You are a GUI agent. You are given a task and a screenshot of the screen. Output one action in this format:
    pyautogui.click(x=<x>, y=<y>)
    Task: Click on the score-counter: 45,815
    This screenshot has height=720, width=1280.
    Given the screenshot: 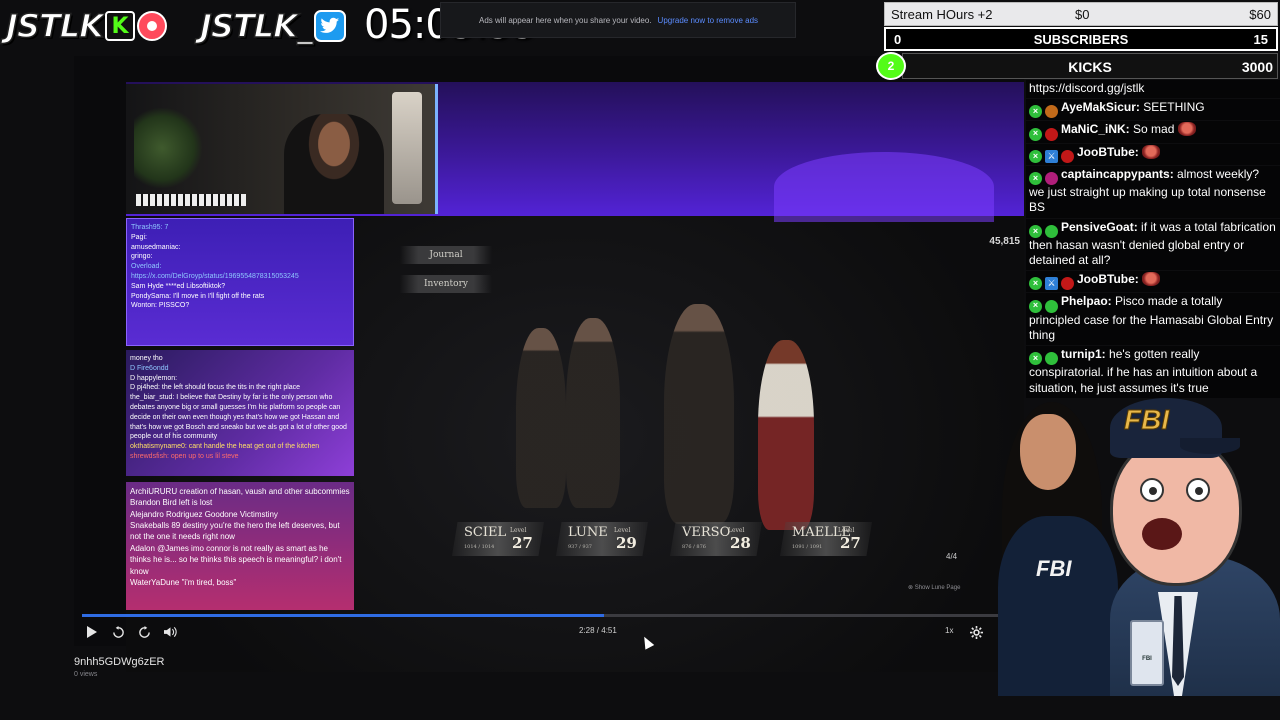 What is the action you would take?
    pyautogui.click(x=1004, y=241)
    